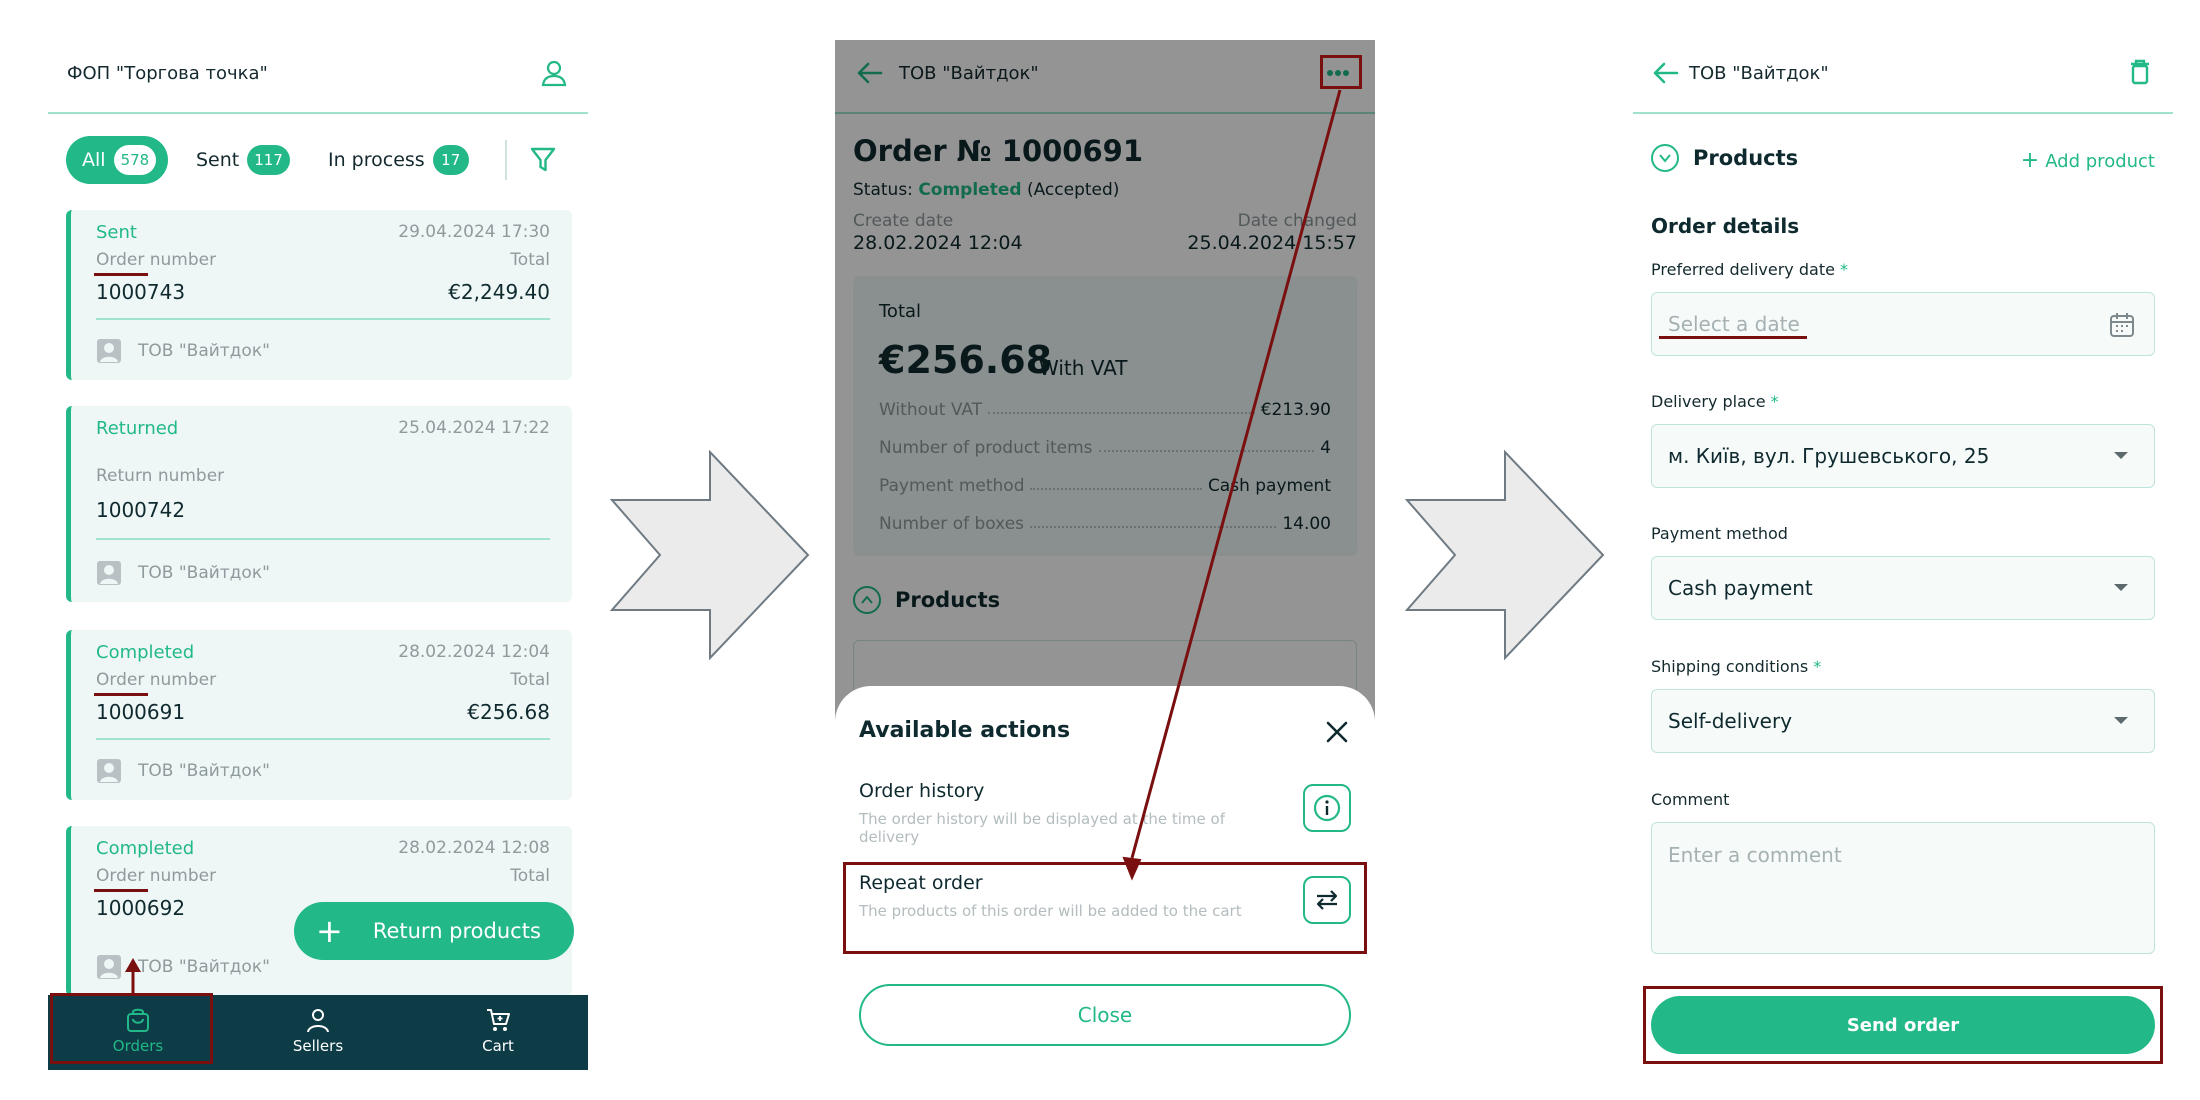  I want to click on shipping-conditions-select: Self-delivery, so click(1903, 721).